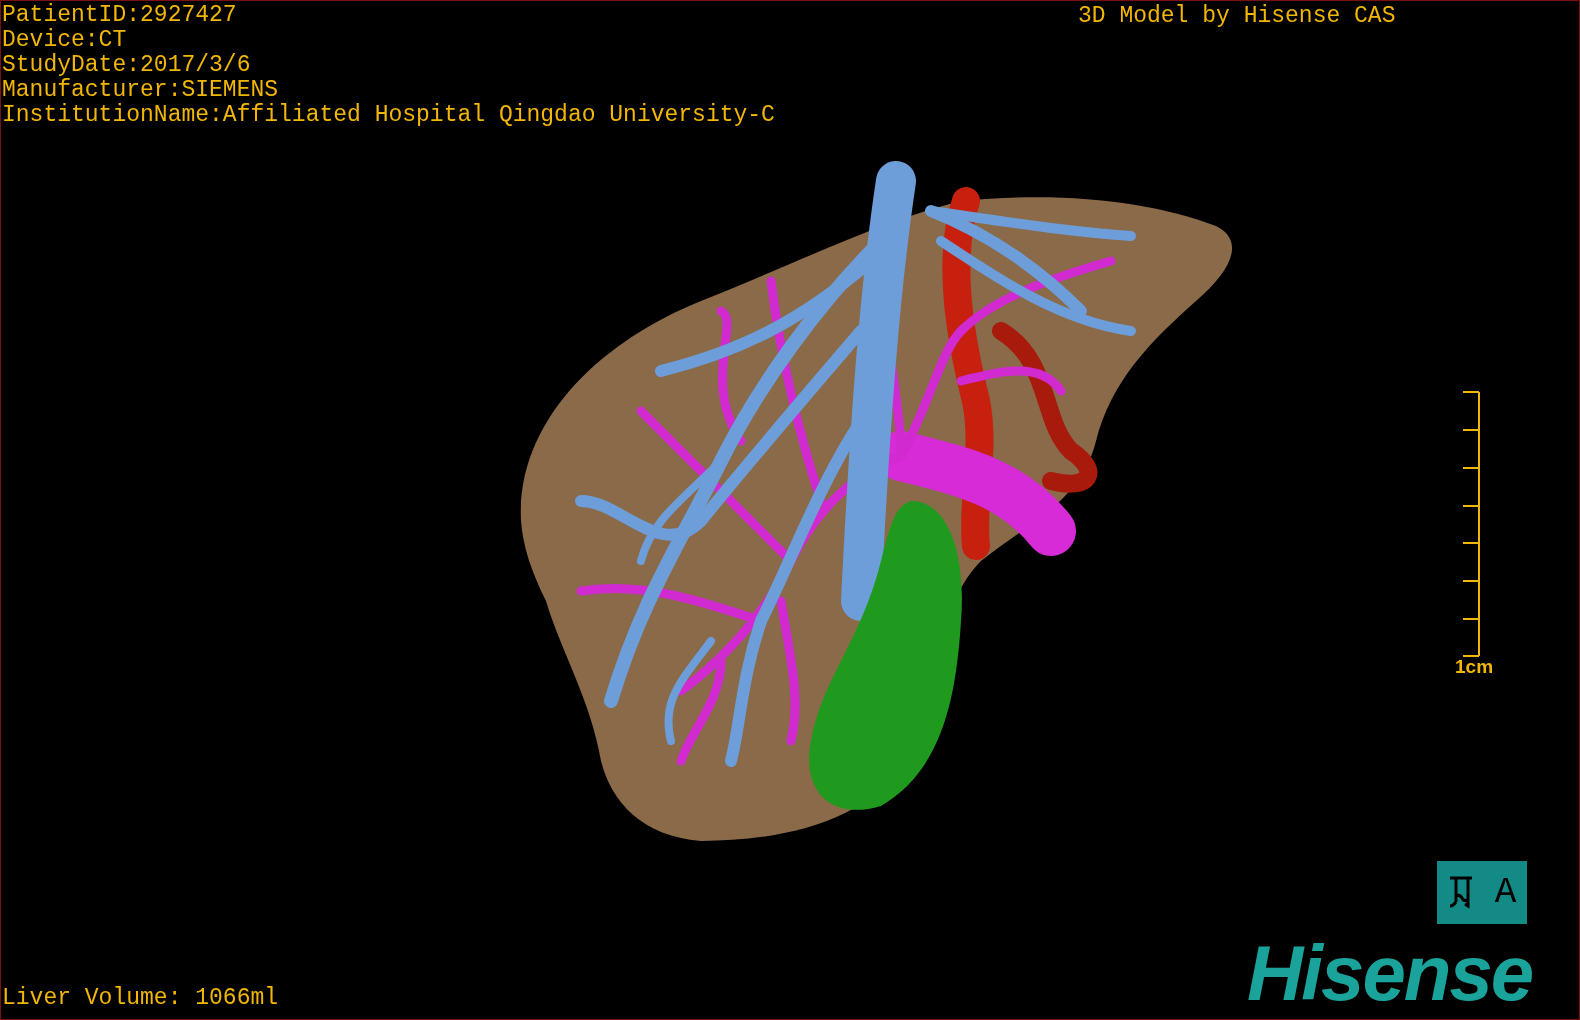 The width and height of the screenshot is (1580, 1020). What do you see at coordinates (65, 40) in the screenshot?
I see `info-line: Device:CT` at bounding box center [65, 40].